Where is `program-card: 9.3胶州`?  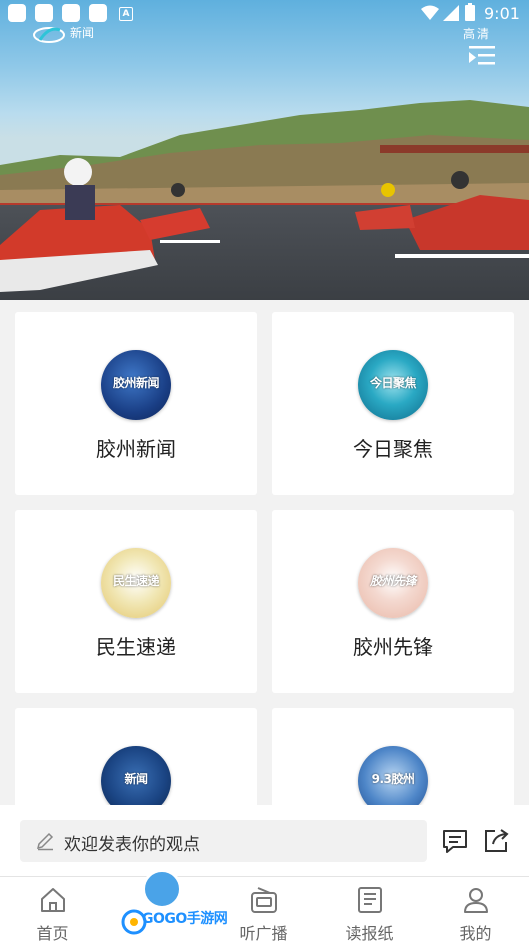 program-card: 9.3胶州 is located at coordinates (393, 756).